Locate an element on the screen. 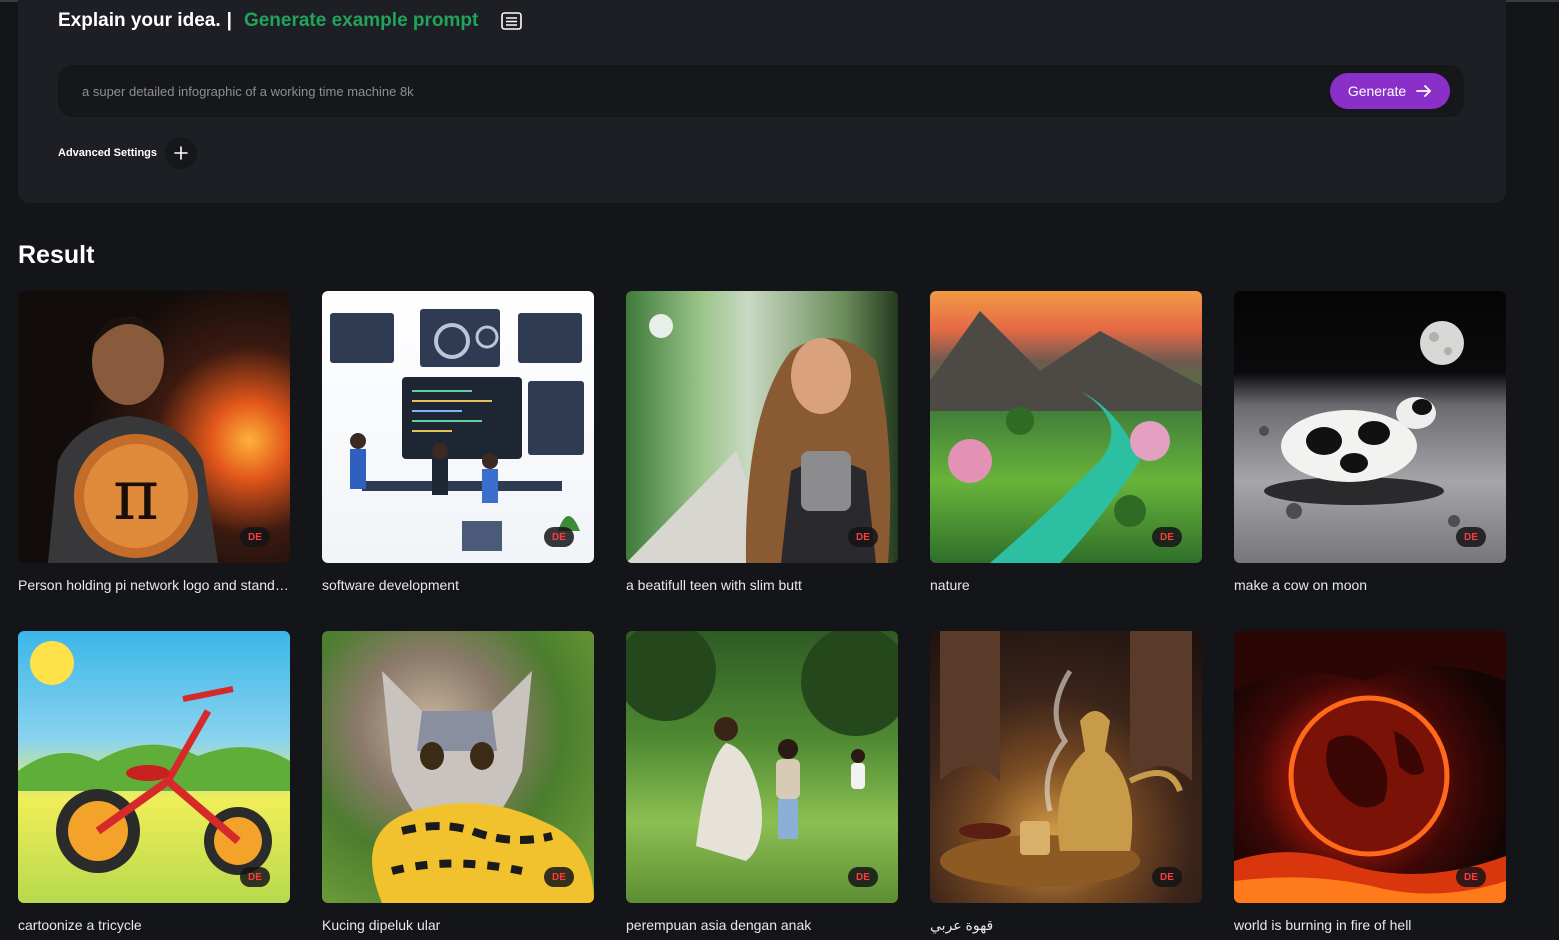  result-card: DE nature is located at coordinates (1066, 442).